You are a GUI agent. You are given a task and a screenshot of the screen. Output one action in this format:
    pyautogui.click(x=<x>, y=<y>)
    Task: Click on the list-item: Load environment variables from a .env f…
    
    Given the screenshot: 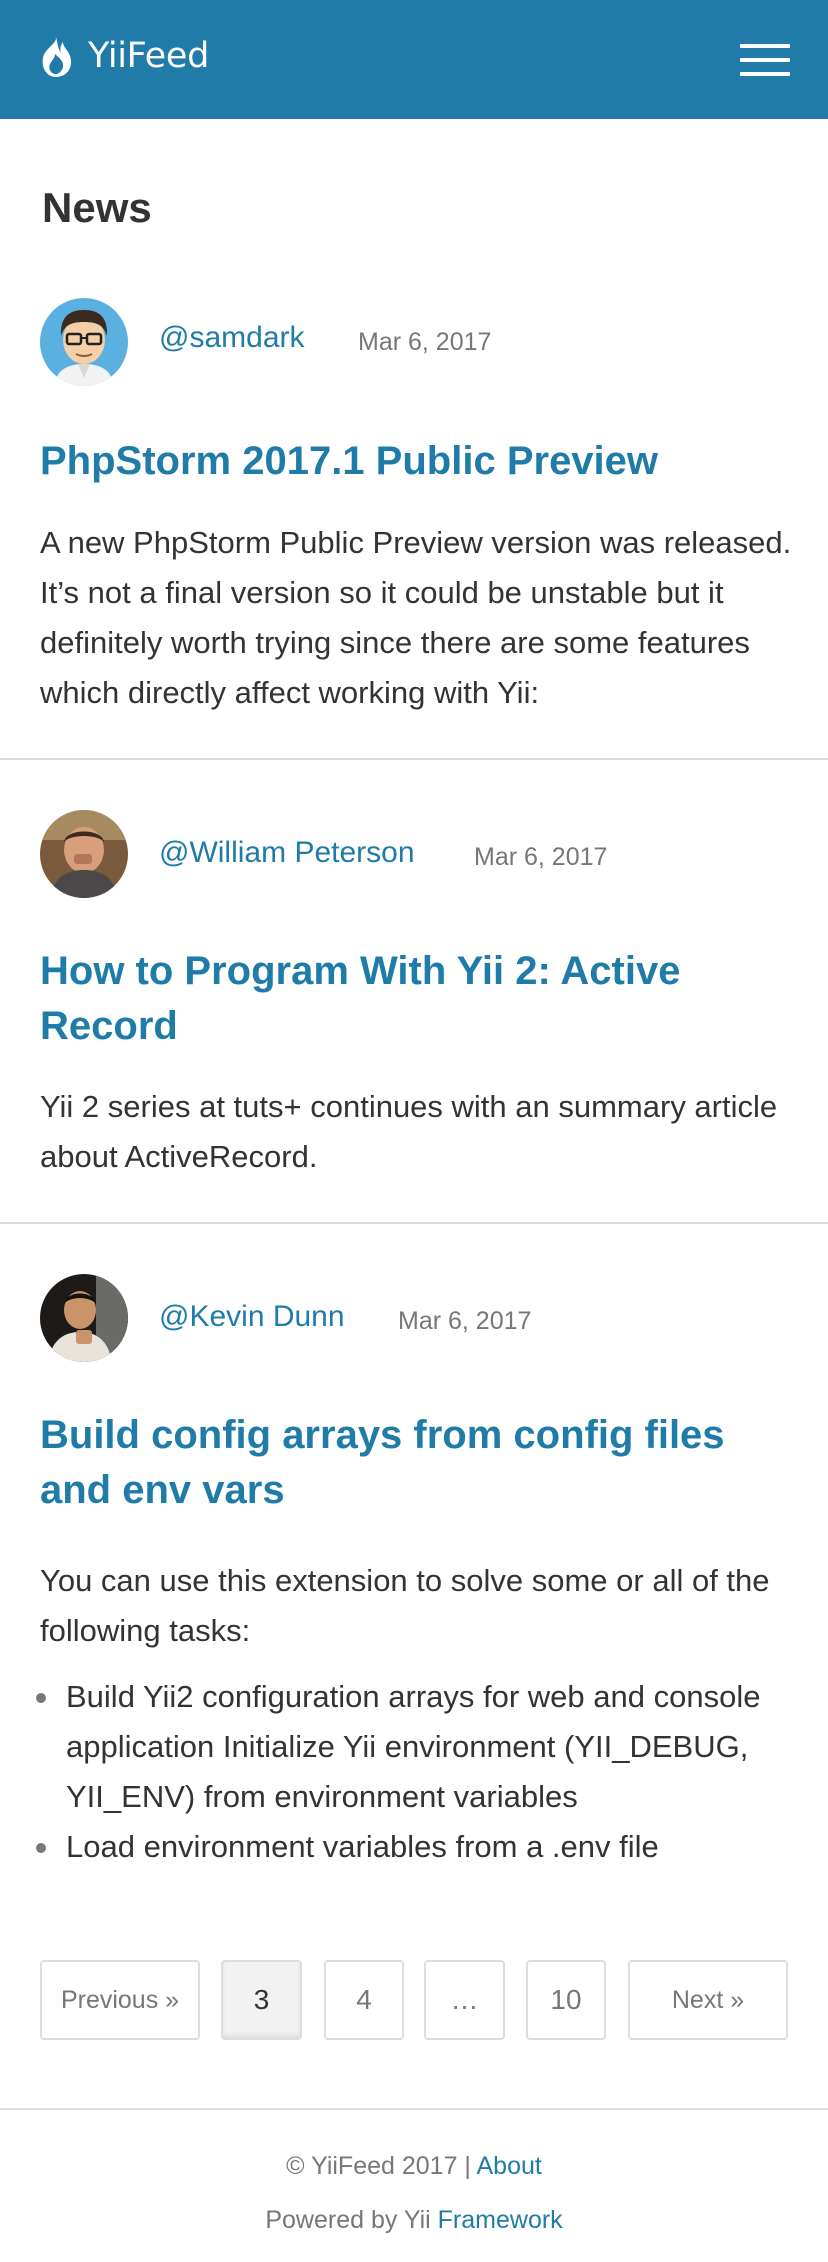 What is the action you would take?
    pyautogui.click(x=418, y=1847)
    